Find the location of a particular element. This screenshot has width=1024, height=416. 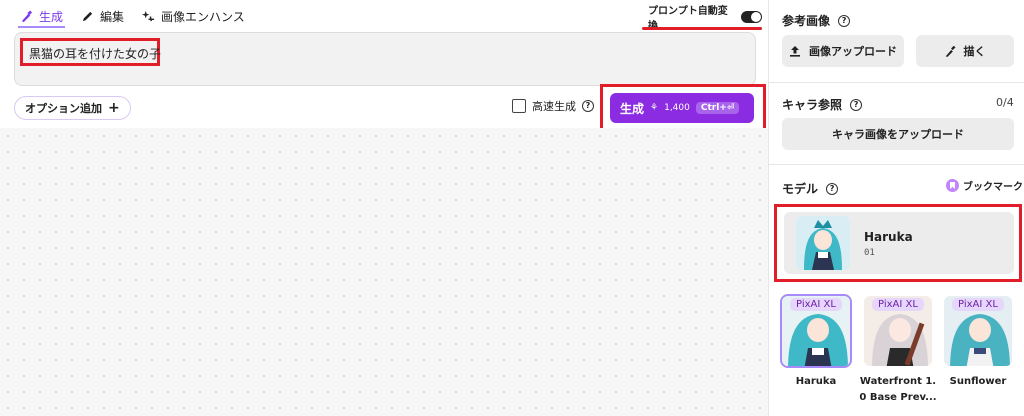

fast-generation-label: 高速生成 is located at coordinates (554, 106).